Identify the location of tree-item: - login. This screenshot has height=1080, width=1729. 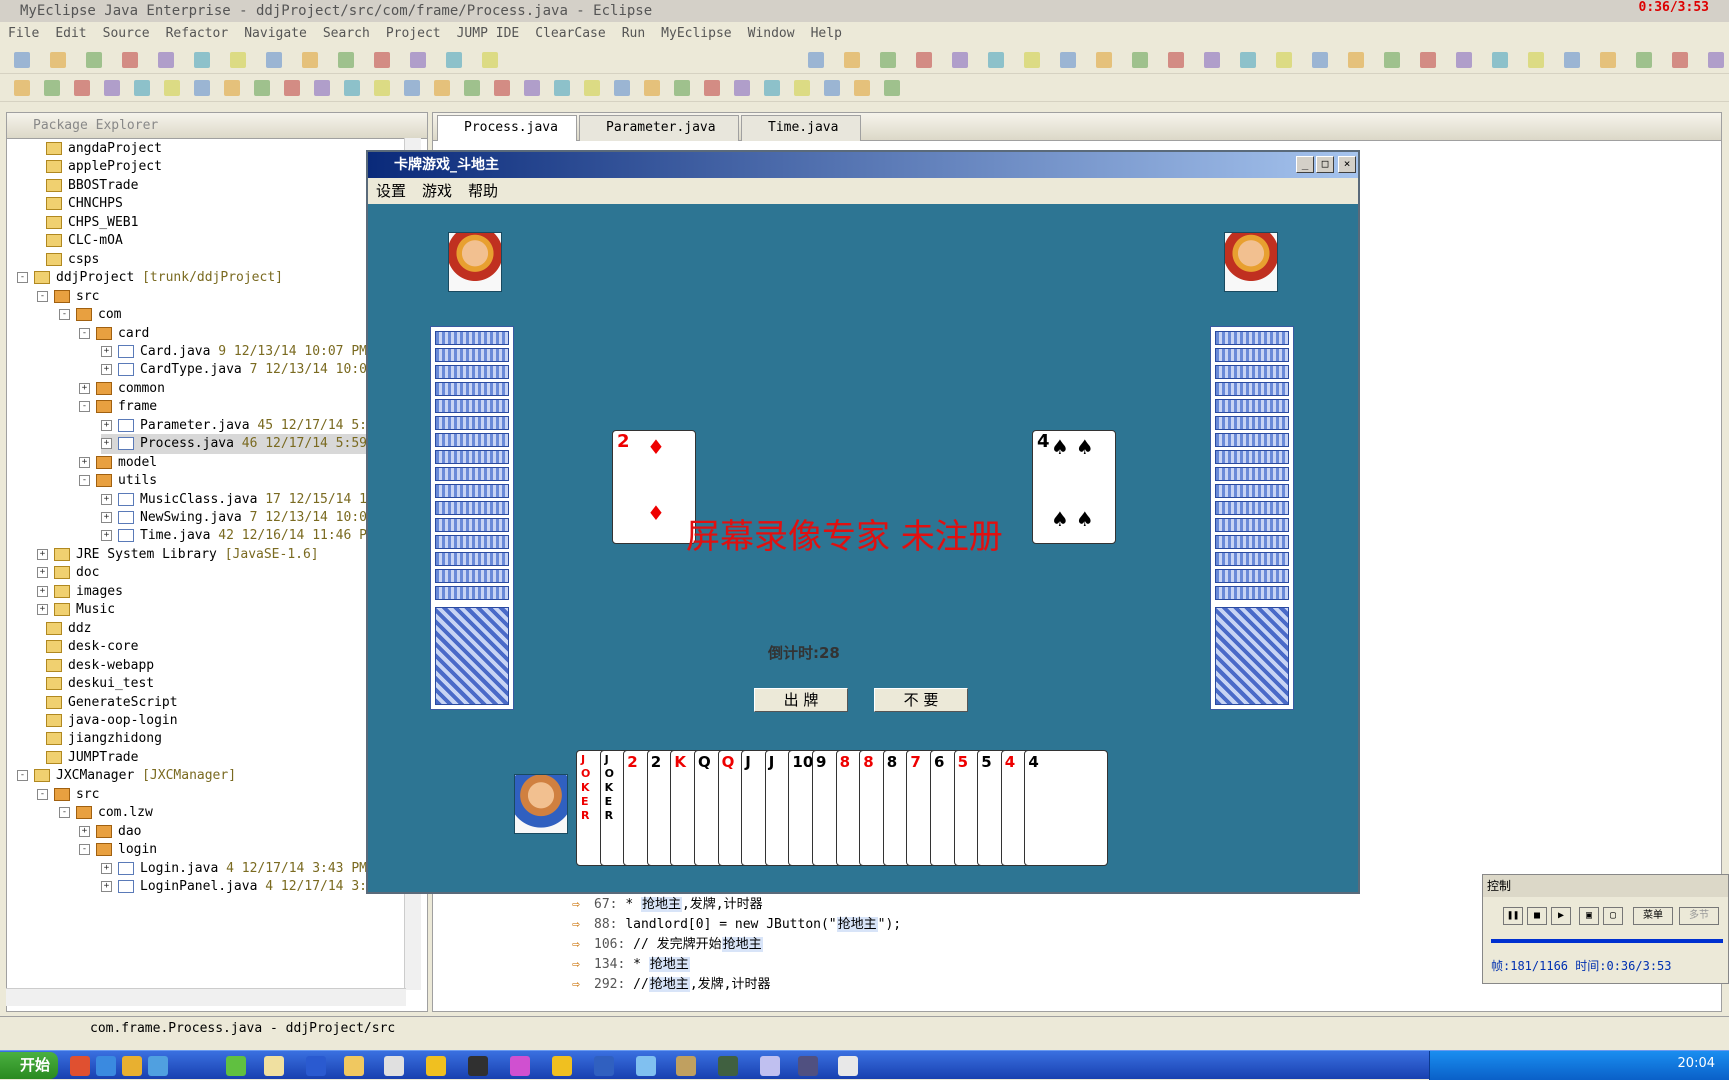
(118, 850).